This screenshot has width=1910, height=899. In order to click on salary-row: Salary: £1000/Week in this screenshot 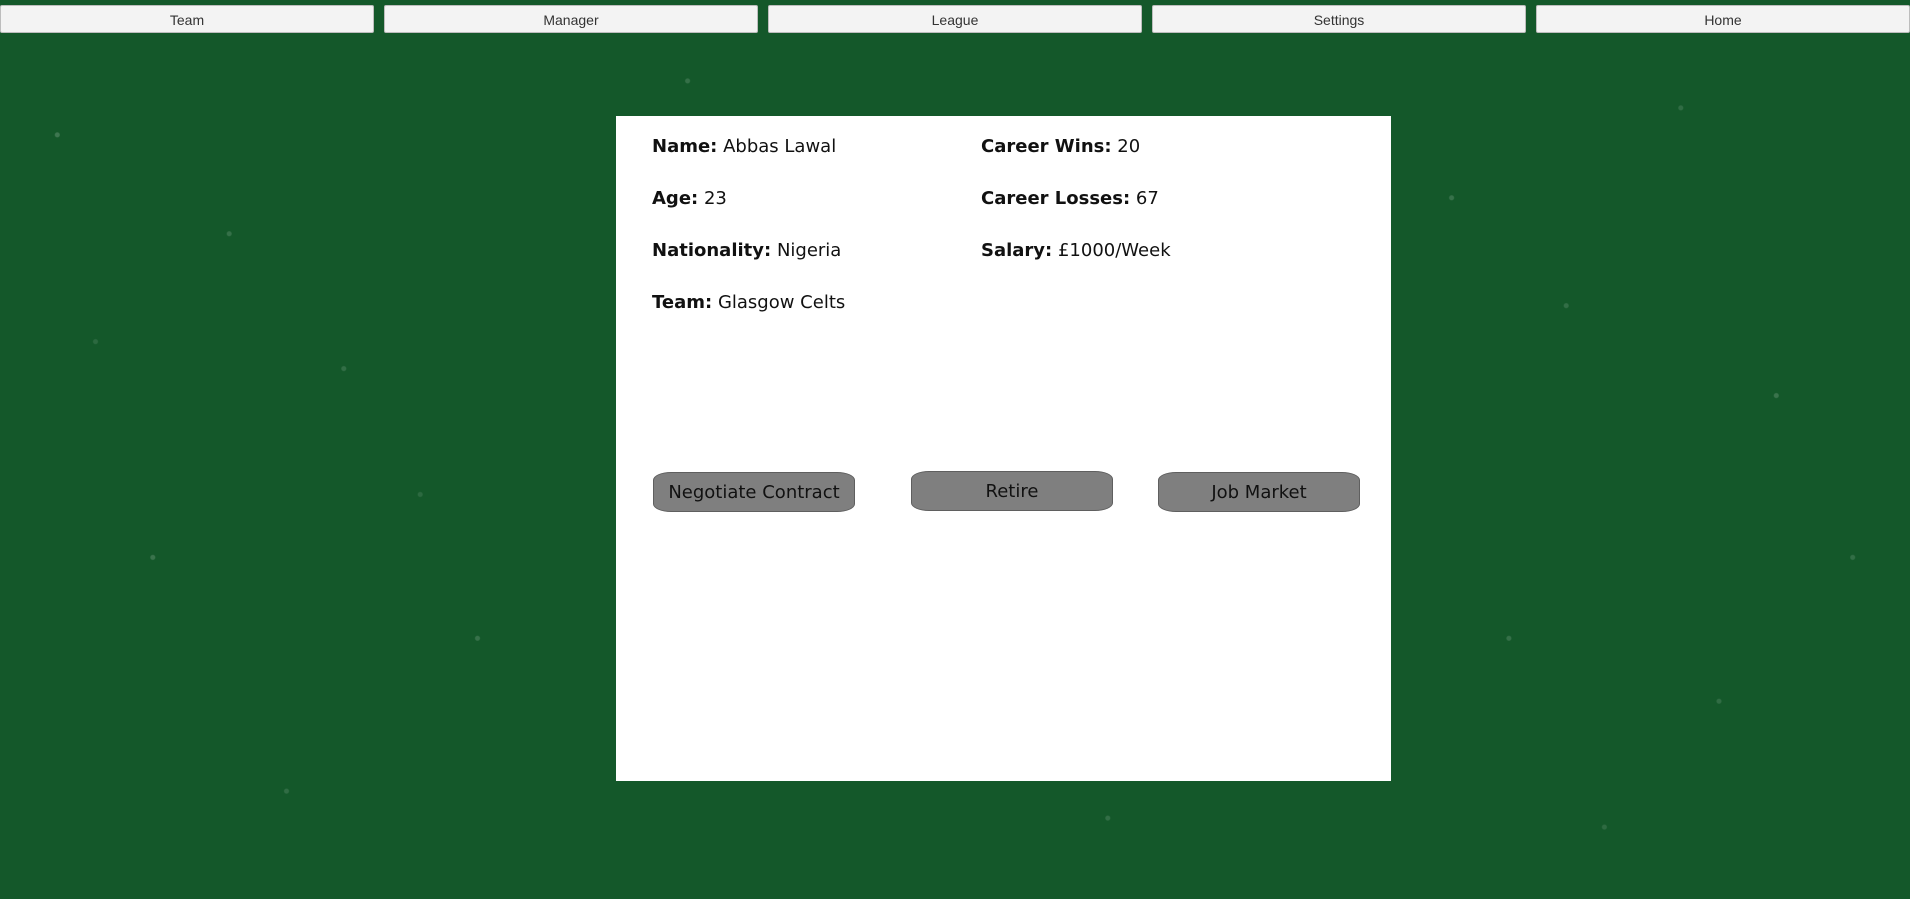, I will do `click(1076, 250)`.